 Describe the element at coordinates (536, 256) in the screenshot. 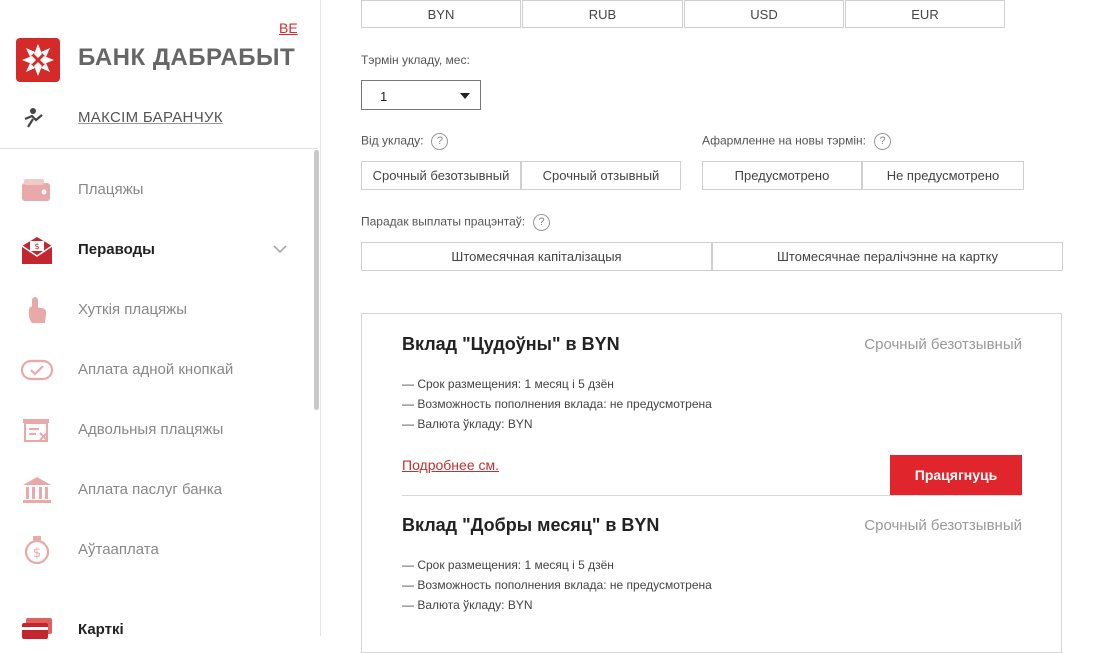

I see `interest-capitalization-button: Штомесячная капіталізацыя` at that location.